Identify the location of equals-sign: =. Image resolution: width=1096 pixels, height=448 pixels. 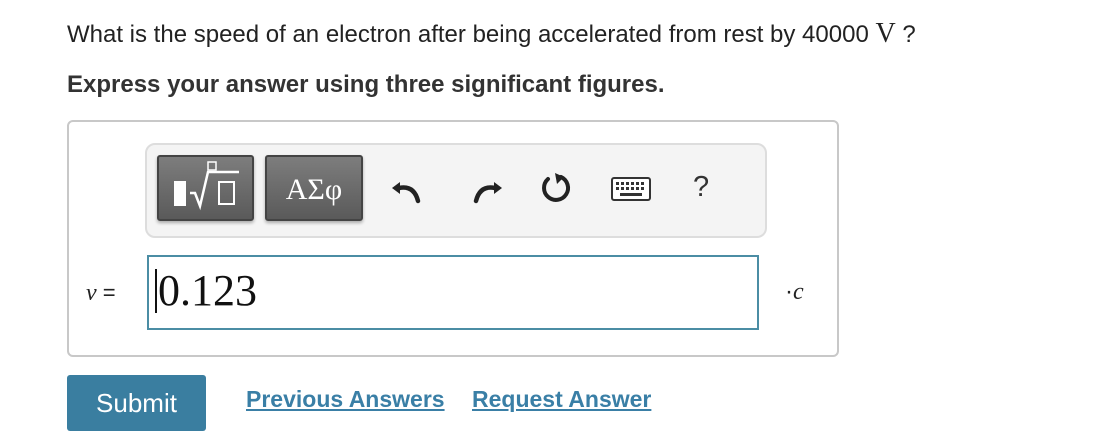
(106, 292).